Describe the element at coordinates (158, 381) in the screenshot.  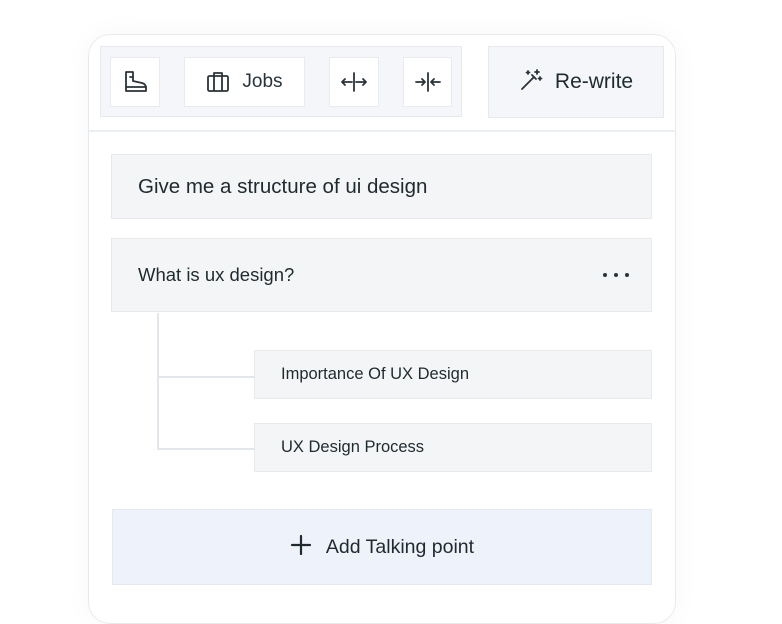
I see `tree-connector` at that location.